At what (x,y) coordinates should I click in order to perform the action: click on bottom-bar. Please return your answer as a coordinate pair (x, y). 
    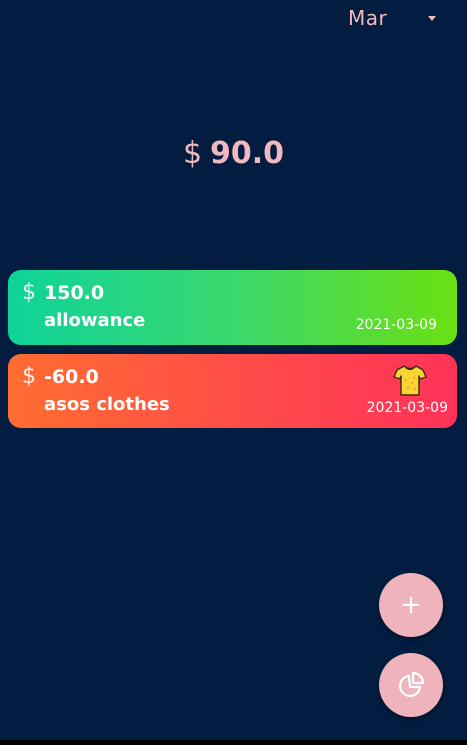
    Looking at the image, I should click on (233, 742).